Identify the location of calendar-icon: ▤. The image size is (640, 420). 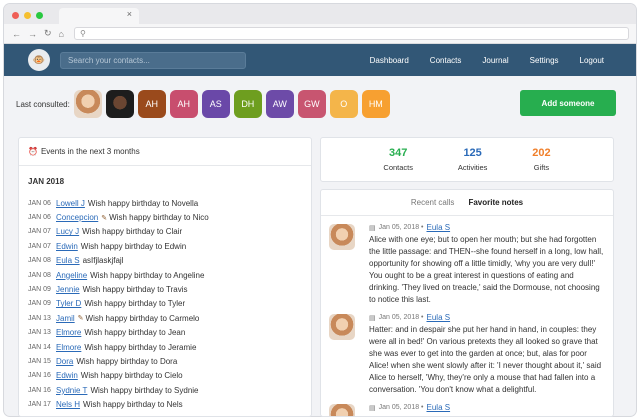
(372, 408).